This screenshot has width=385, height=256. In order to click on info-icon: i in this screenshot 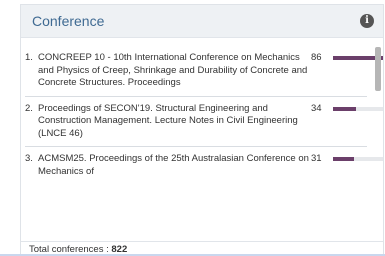, I will do `click(367, 21)`.